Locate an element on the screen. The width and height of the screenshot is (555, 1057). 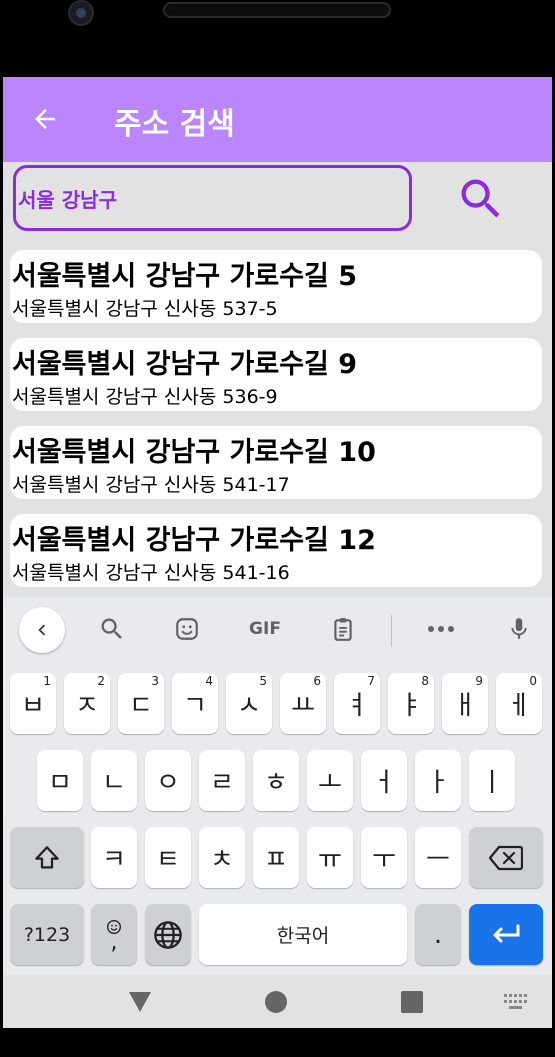
chevron-left-icon is located at coordinates (42, 630).